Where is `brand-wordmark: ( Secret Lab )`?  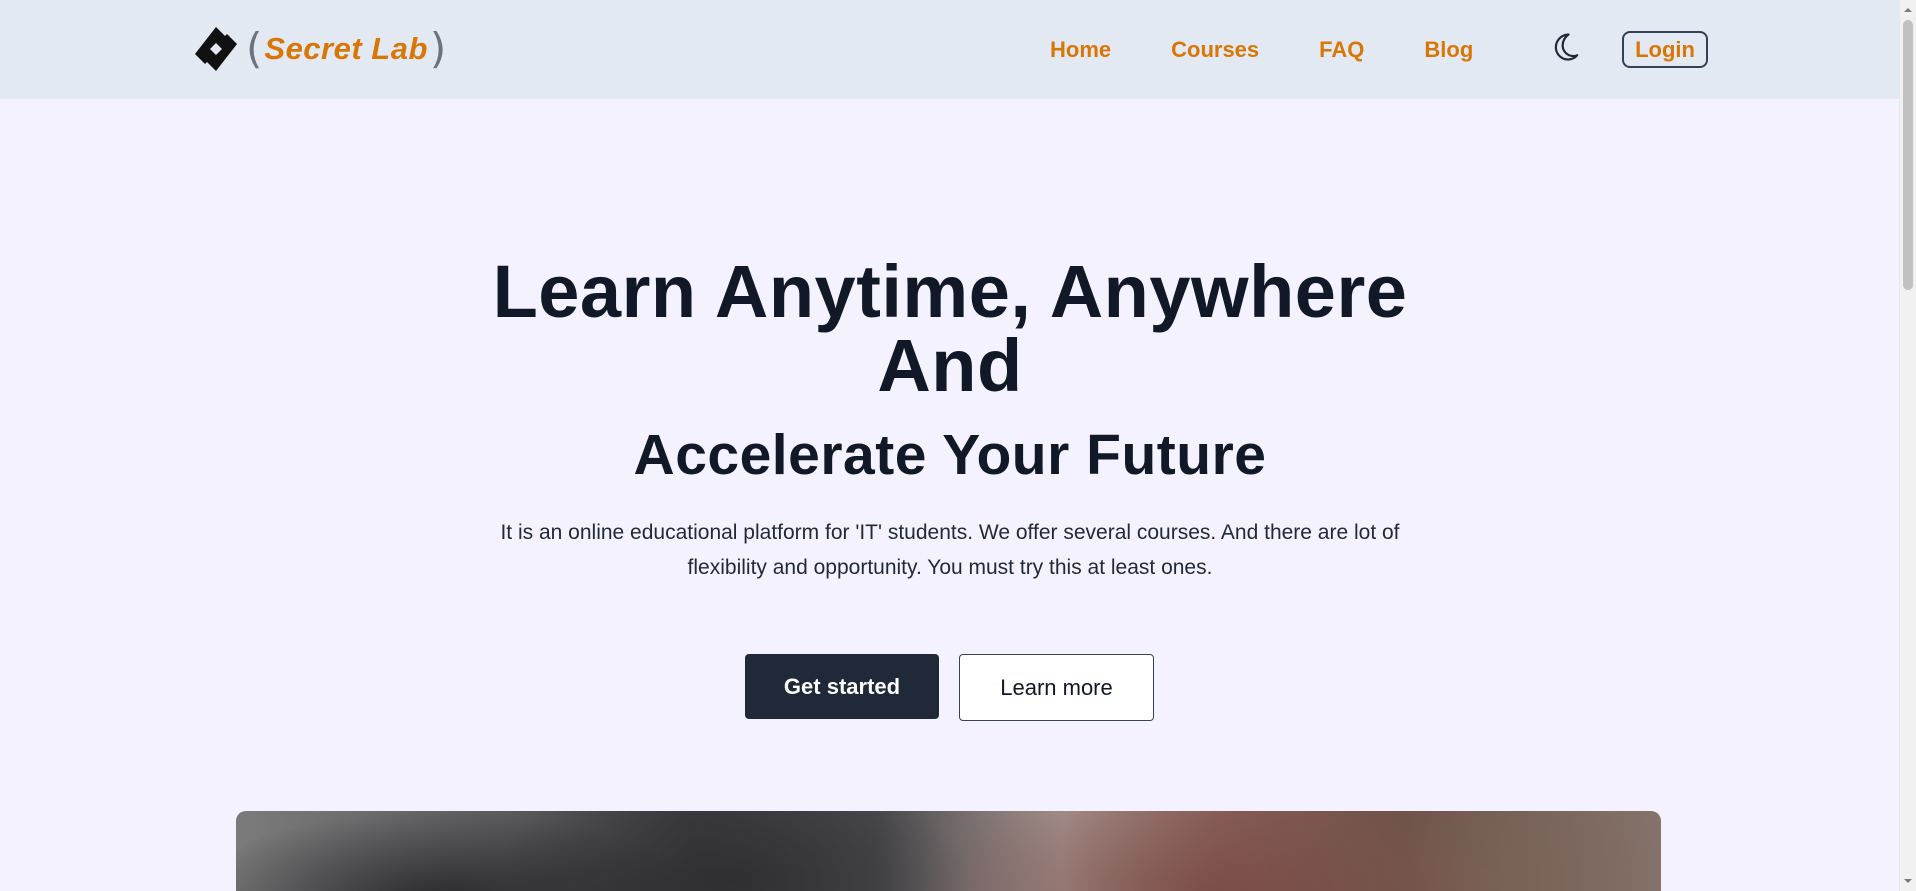
brand-wordmark: ( Secret Lab ) is located at coordinates (346, 49).